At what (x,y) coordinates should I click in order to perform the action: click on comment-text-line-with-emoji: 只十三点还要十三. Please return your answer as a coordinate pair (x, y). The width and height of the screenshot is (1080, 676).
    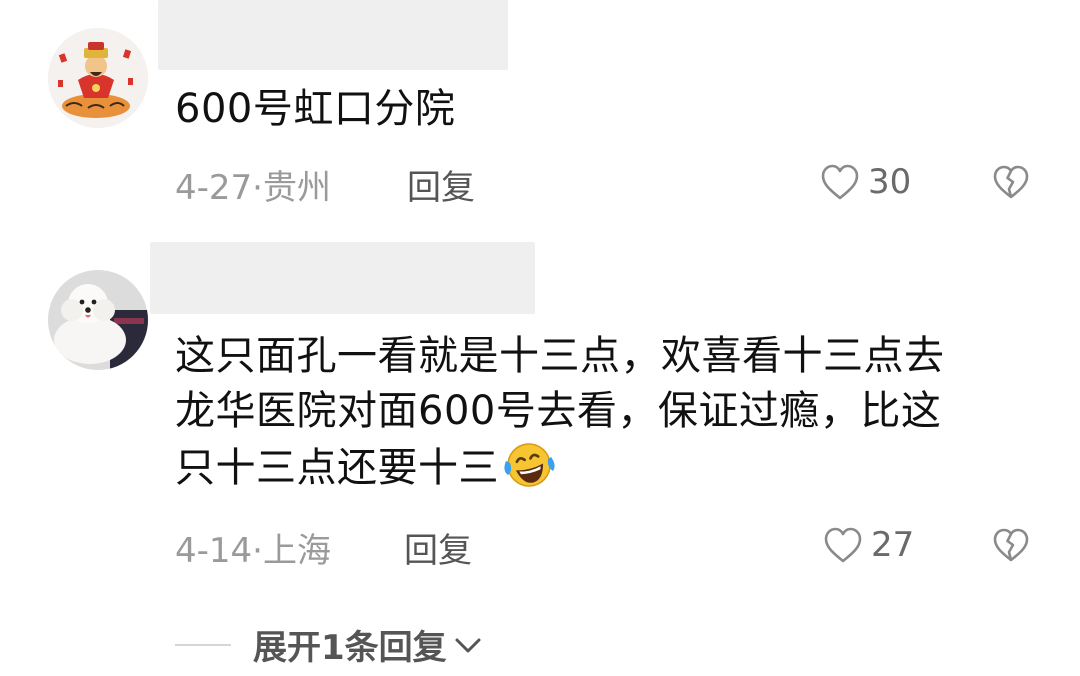
    Looking at the image, I should click on (560, 467).